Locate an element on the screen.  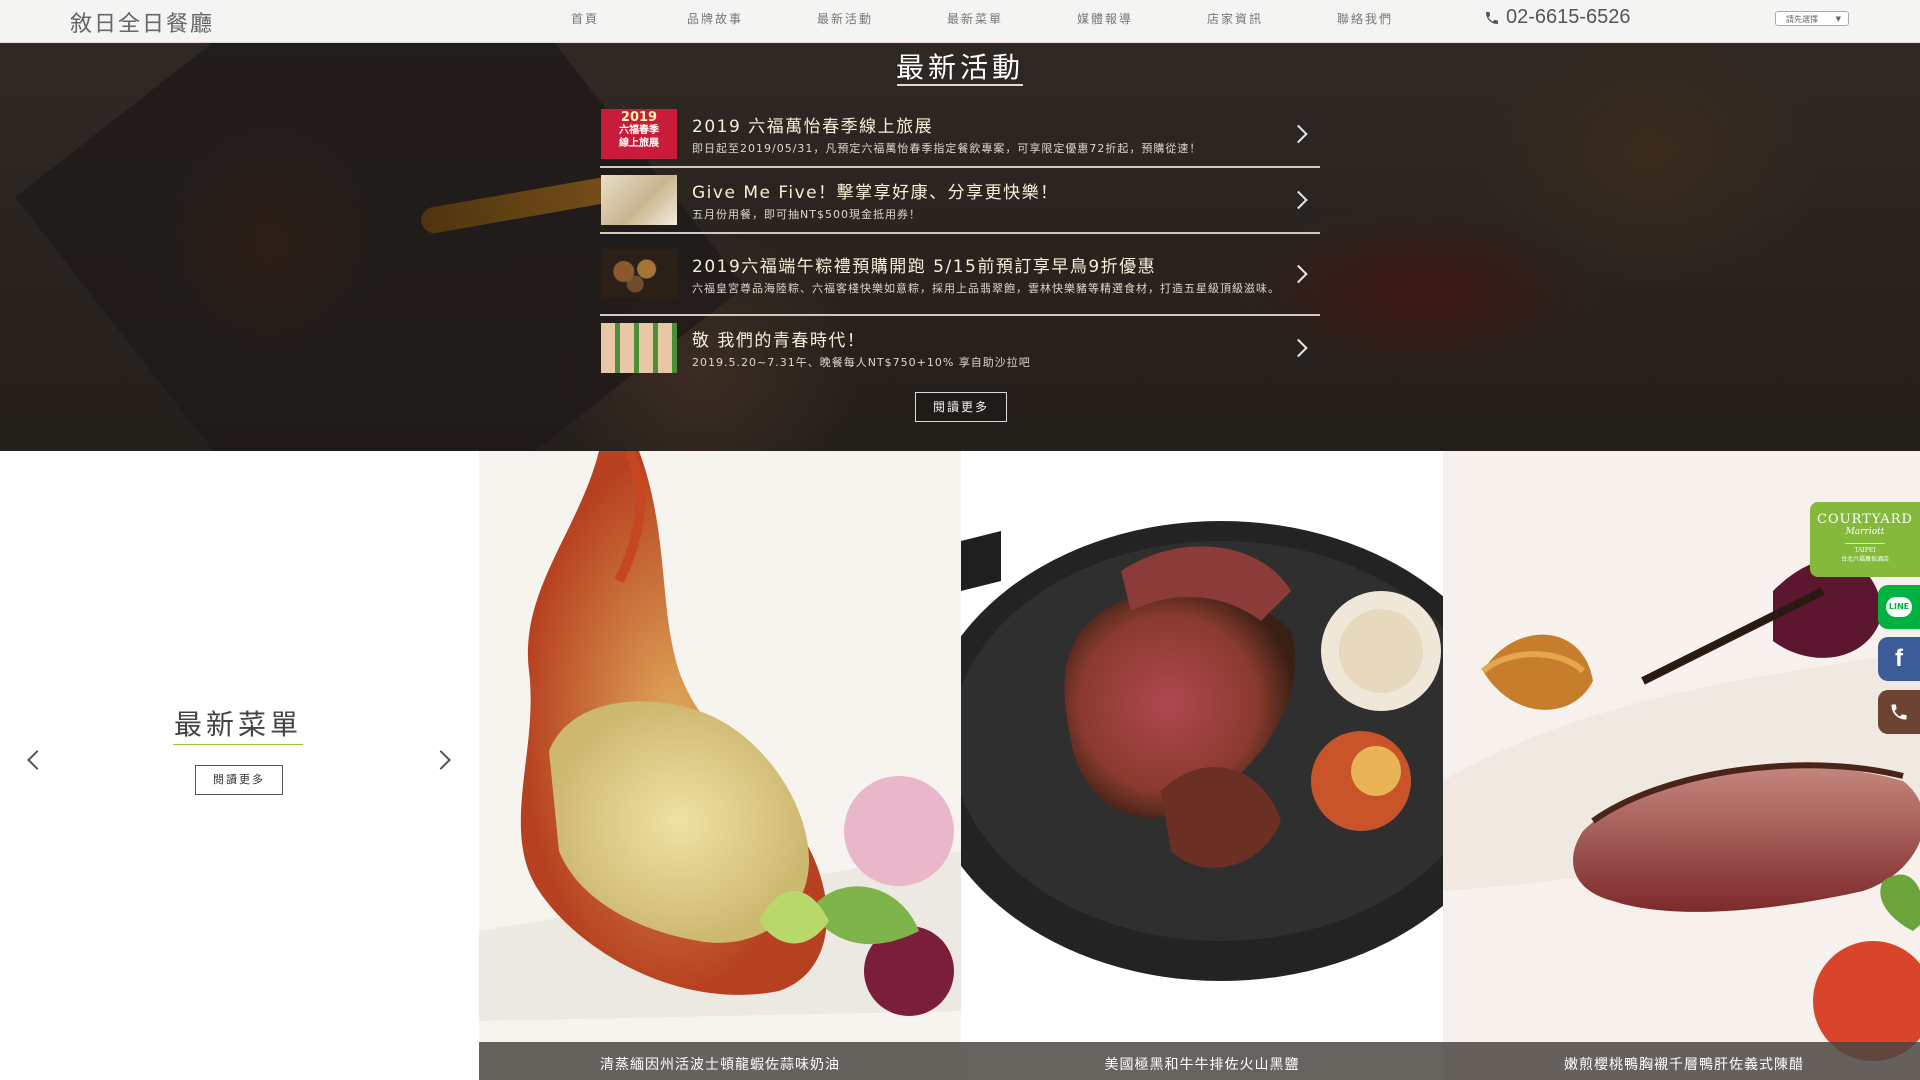
line-icon: LINE is located at coordinates (1899, 607).